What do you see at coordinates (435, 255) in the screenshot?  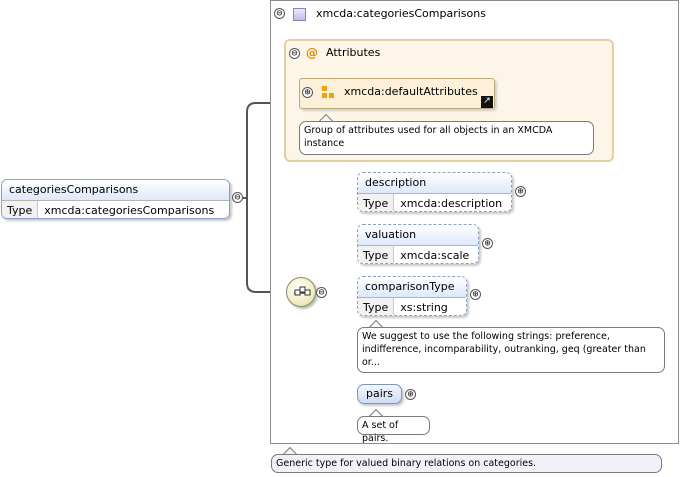 I see `type-value: xmcda:scale` at bounding box center [435, 255].